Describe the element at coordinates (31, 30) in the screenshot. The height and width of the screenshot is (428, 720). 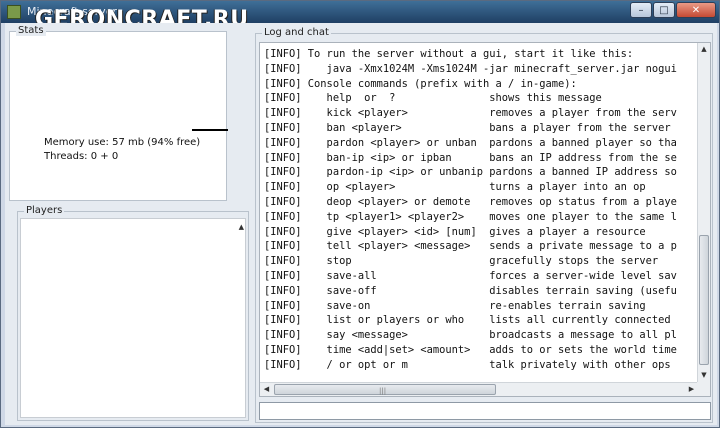
I see `stats-label: Stats` at that location.